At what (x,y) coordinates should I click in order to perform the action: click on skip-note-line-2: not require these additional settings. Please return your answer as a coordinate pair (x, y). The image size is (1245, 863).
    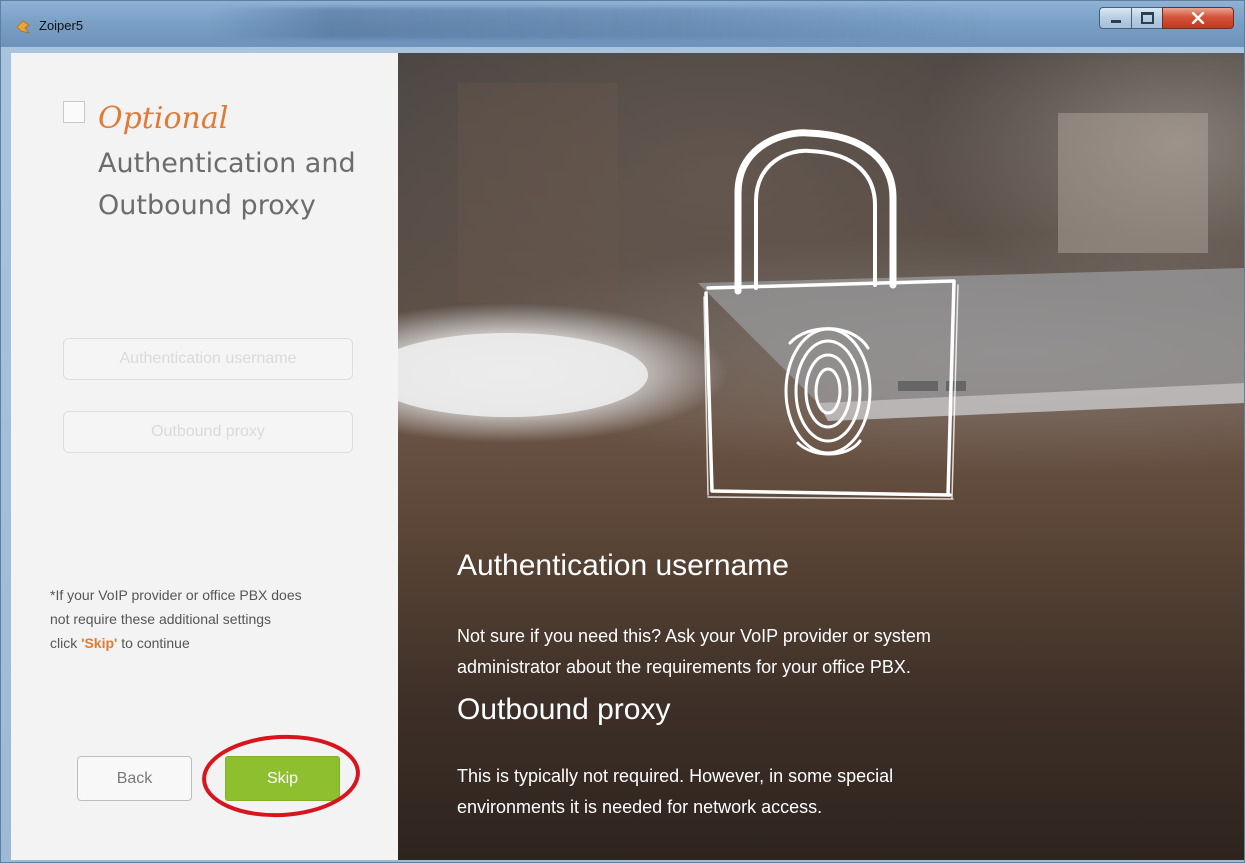
    Looking at the image, I should click on (161, 619).